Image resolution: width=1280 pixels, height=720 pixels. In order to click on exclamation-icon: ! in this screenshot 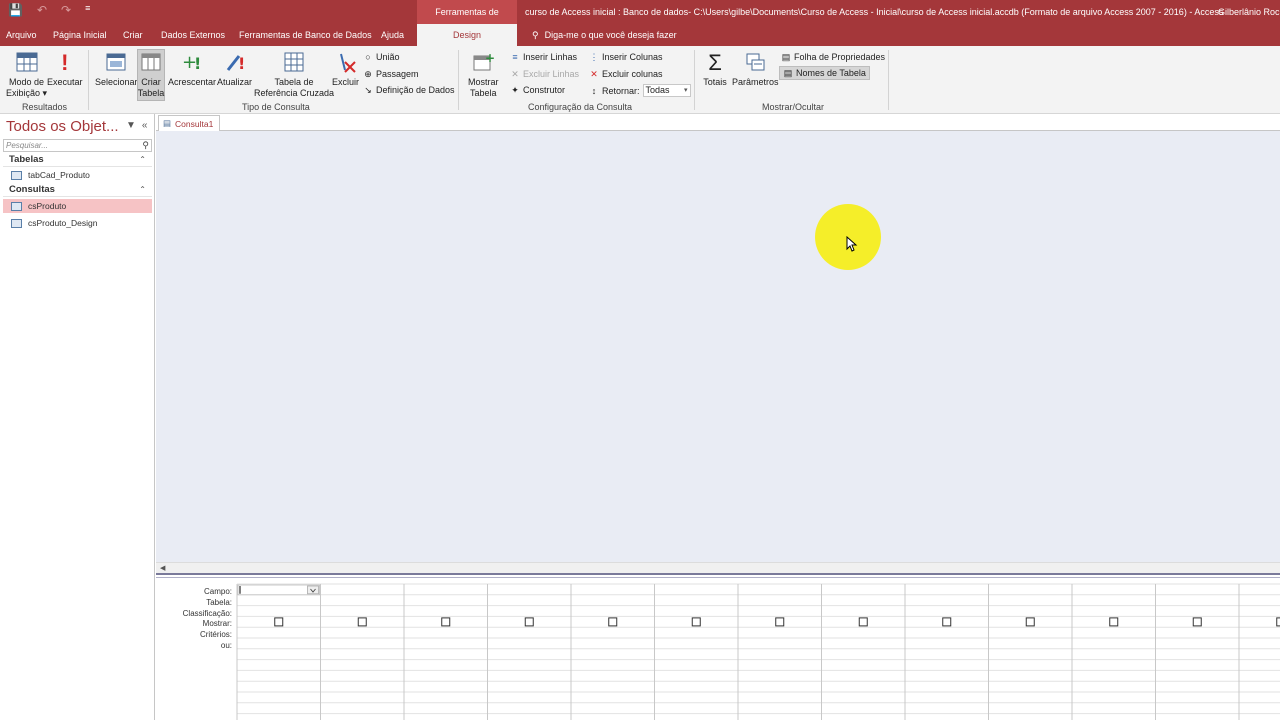, I will do `click(65, 62)`.